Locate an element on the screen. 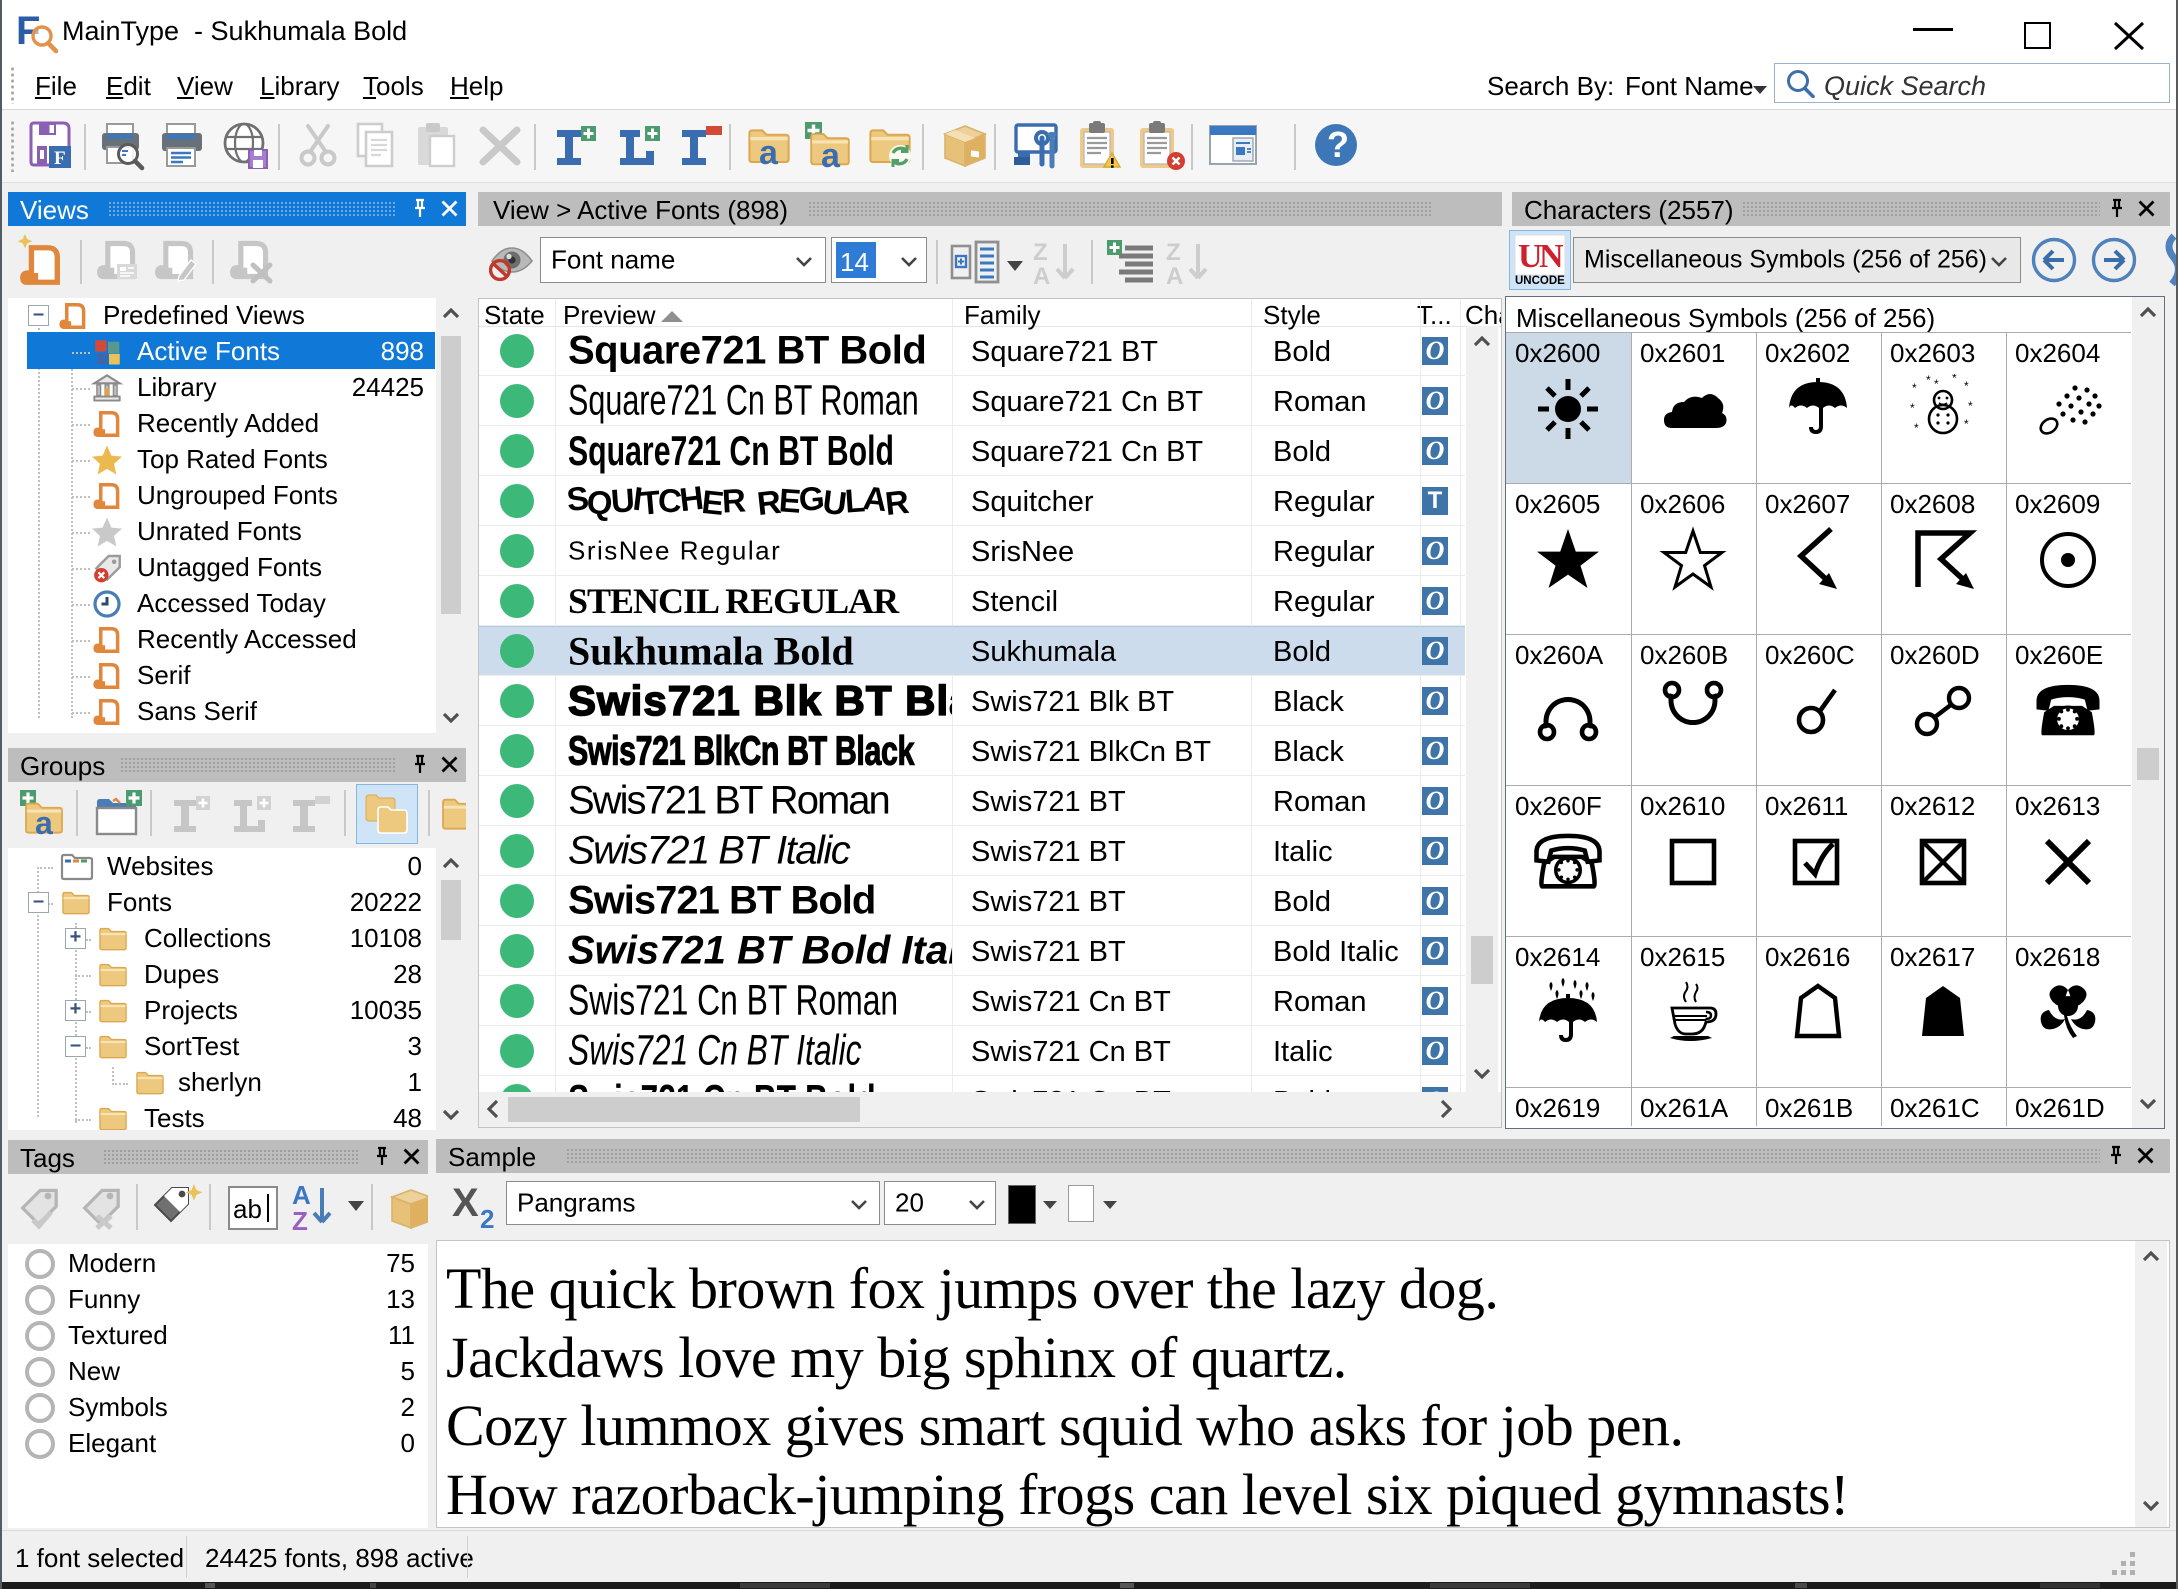 Image resolution: width=2178 pixels, height=1589 pixels. svg-text: N is located at coordinates (1551, 256).